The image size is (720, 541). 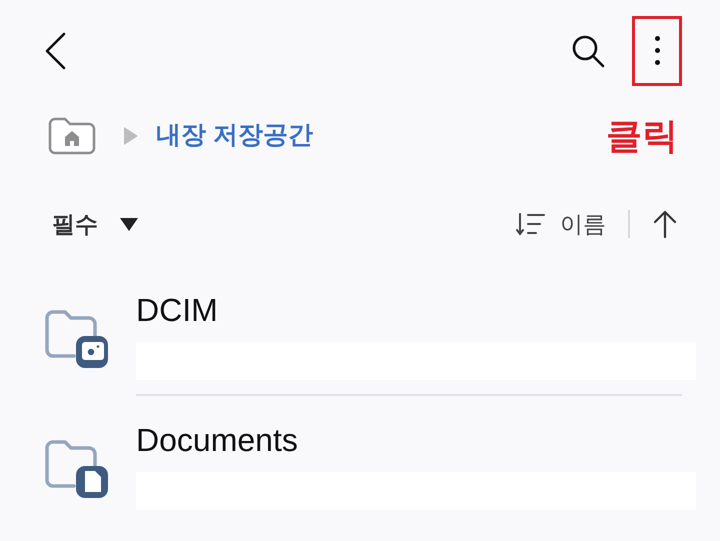 What do you see at coordinates (531, 224) in the screenshot?
I see `sort-icon` at bounding box center [531, 224].